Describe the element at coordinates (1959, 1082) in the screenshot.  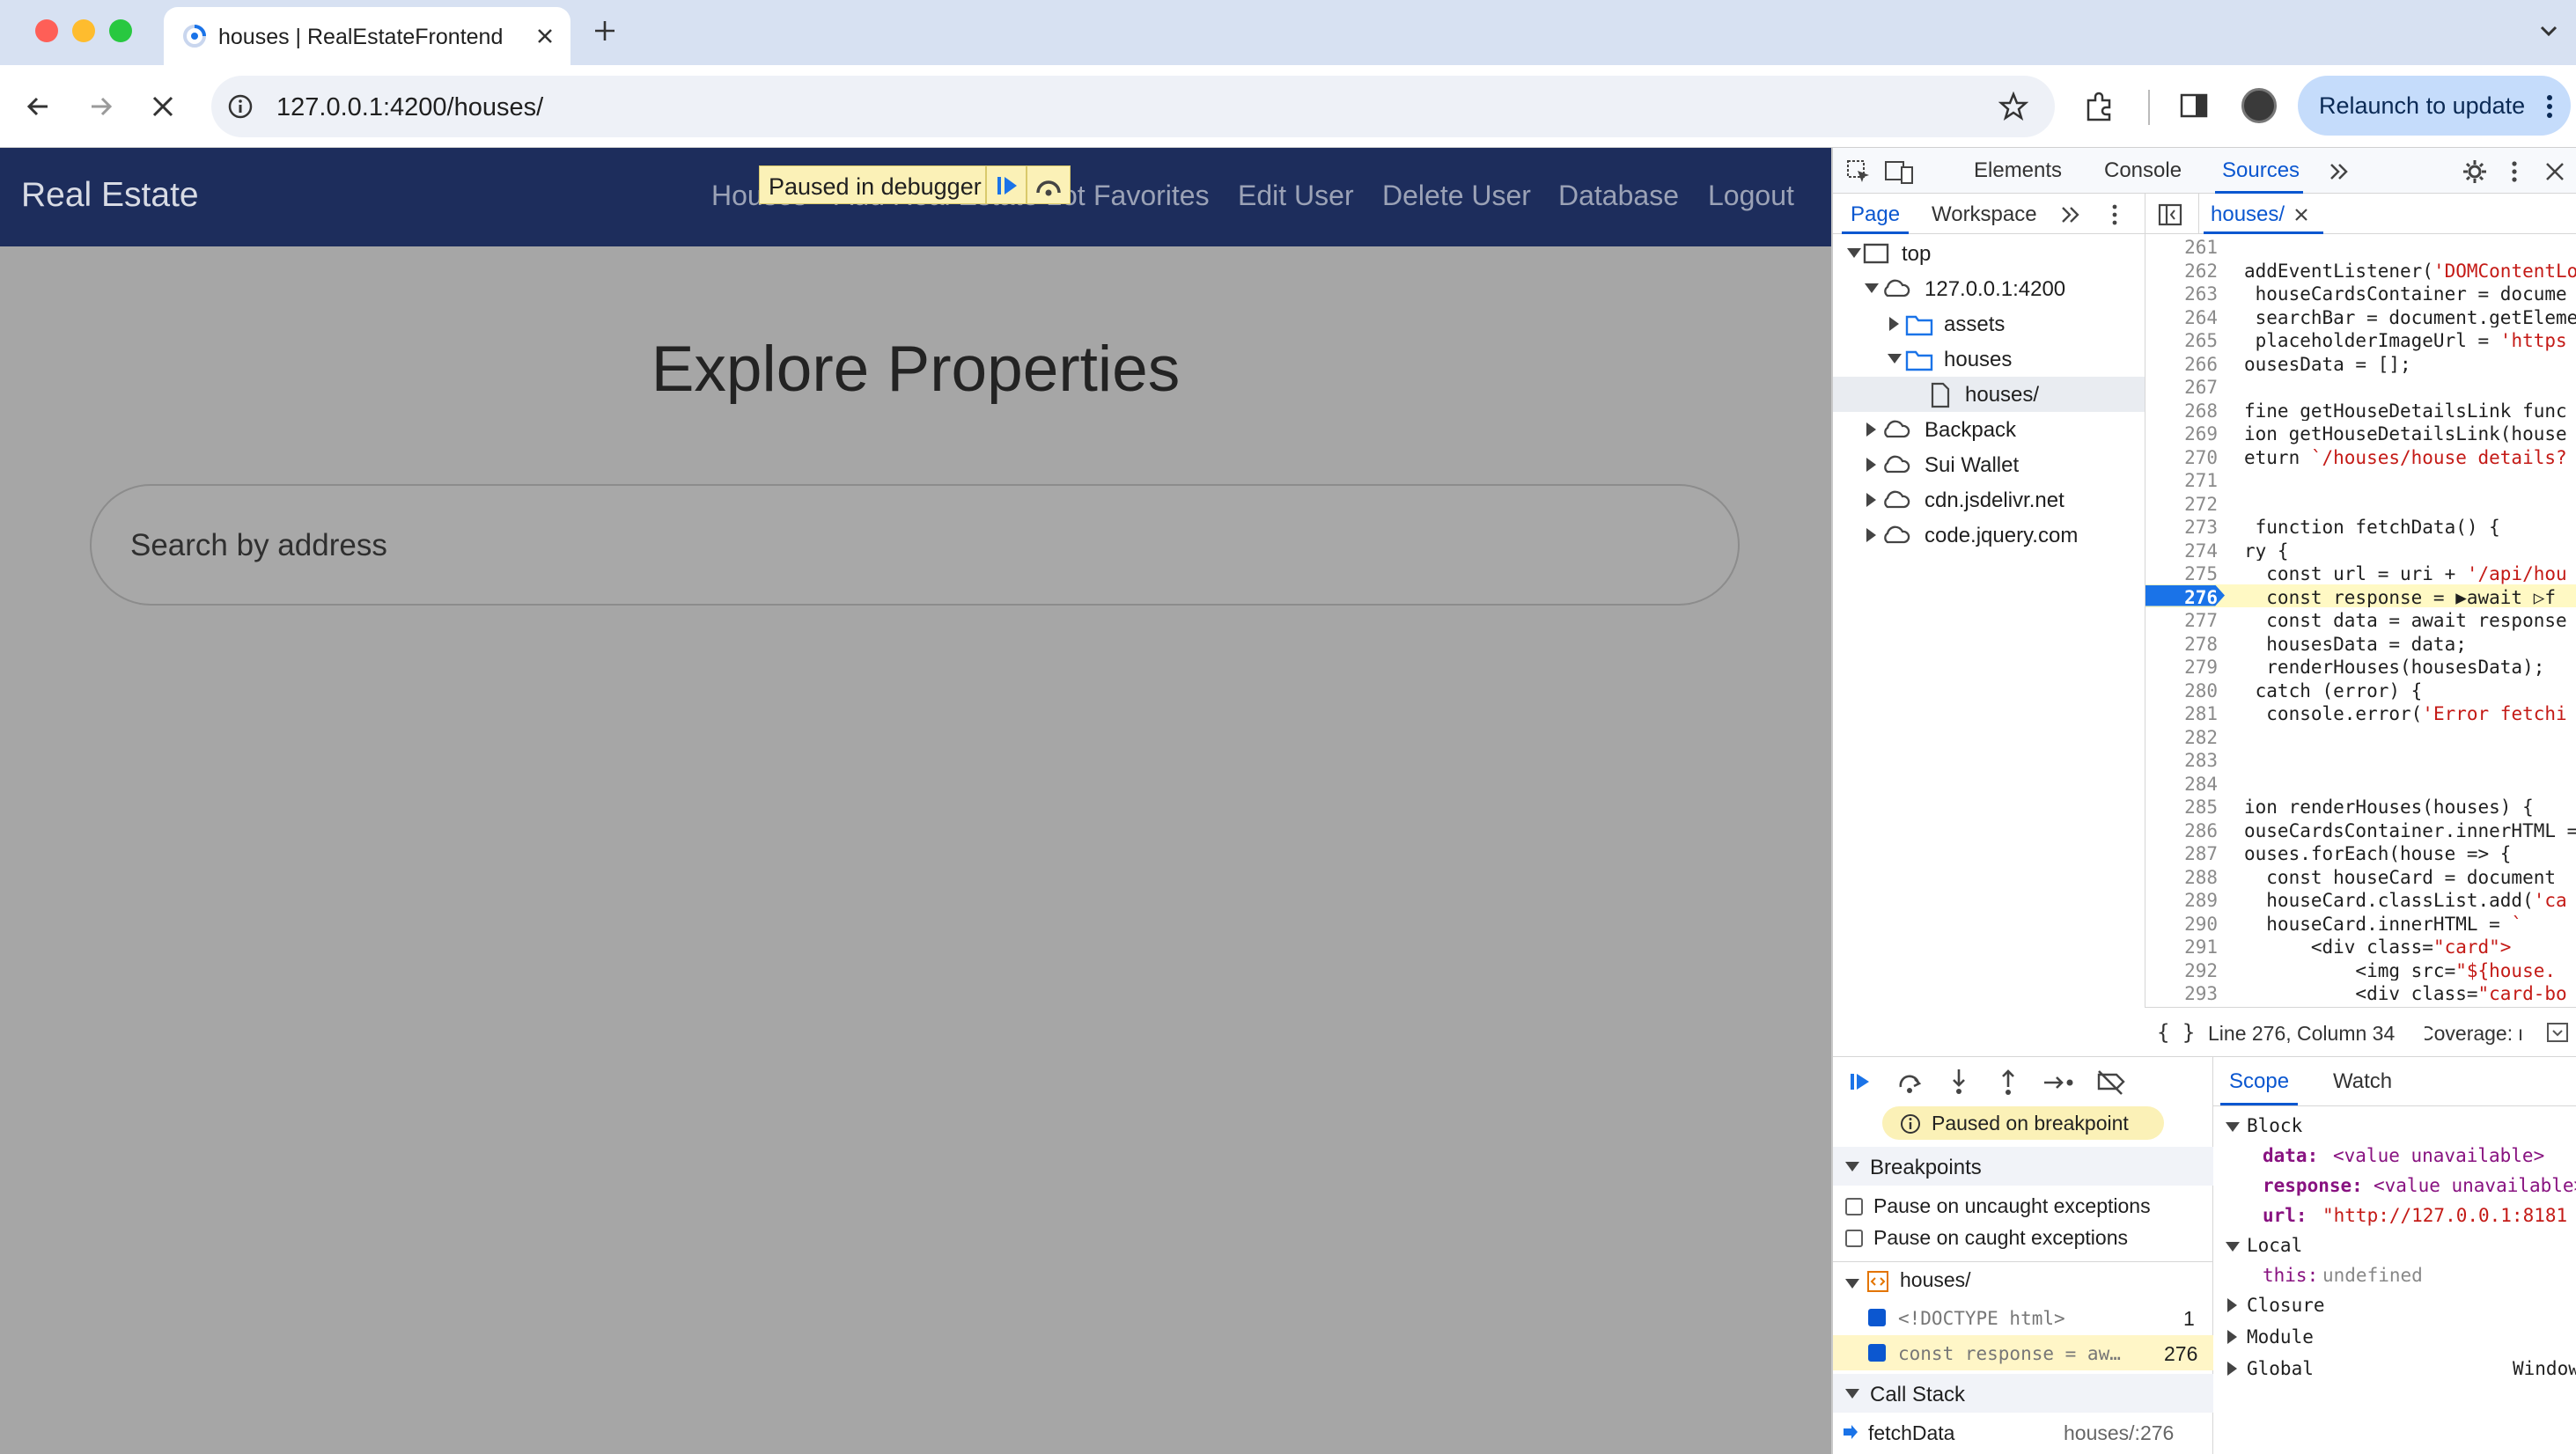
I see `step-into-icon` at that location.